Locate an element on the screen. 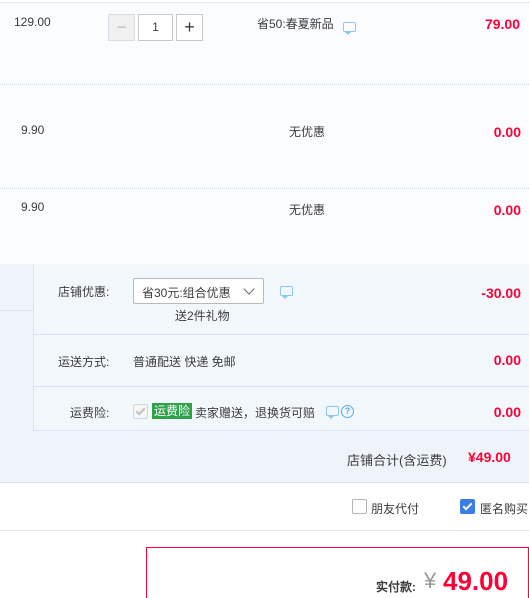  friend-pay-checkbox is located at coordinates (359, 506).